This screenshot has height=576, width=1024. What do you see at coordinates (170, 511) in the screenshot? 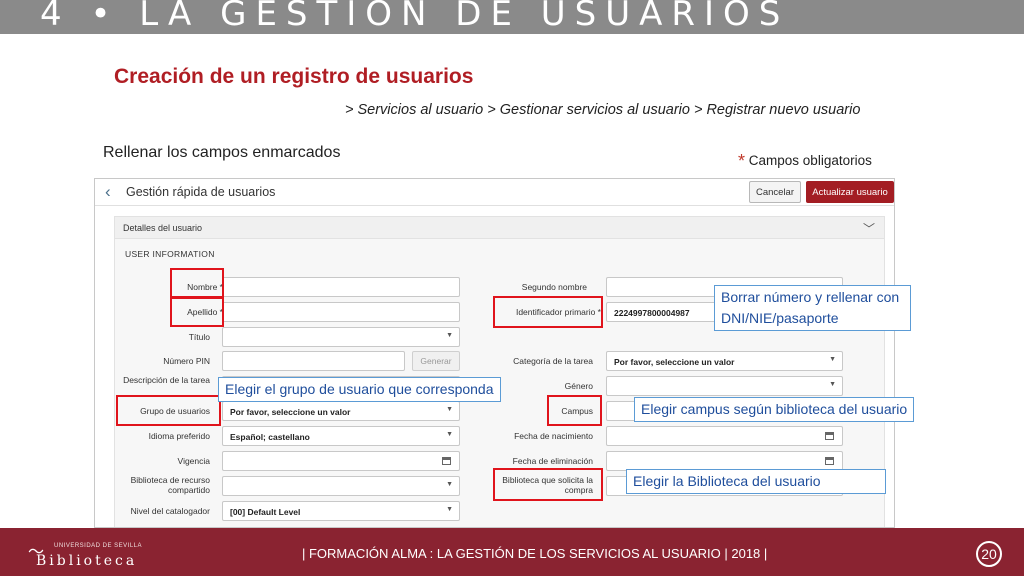
I see `nivel-catalogador-label: Nivel del catalogador` at bounding box center [170, 511].